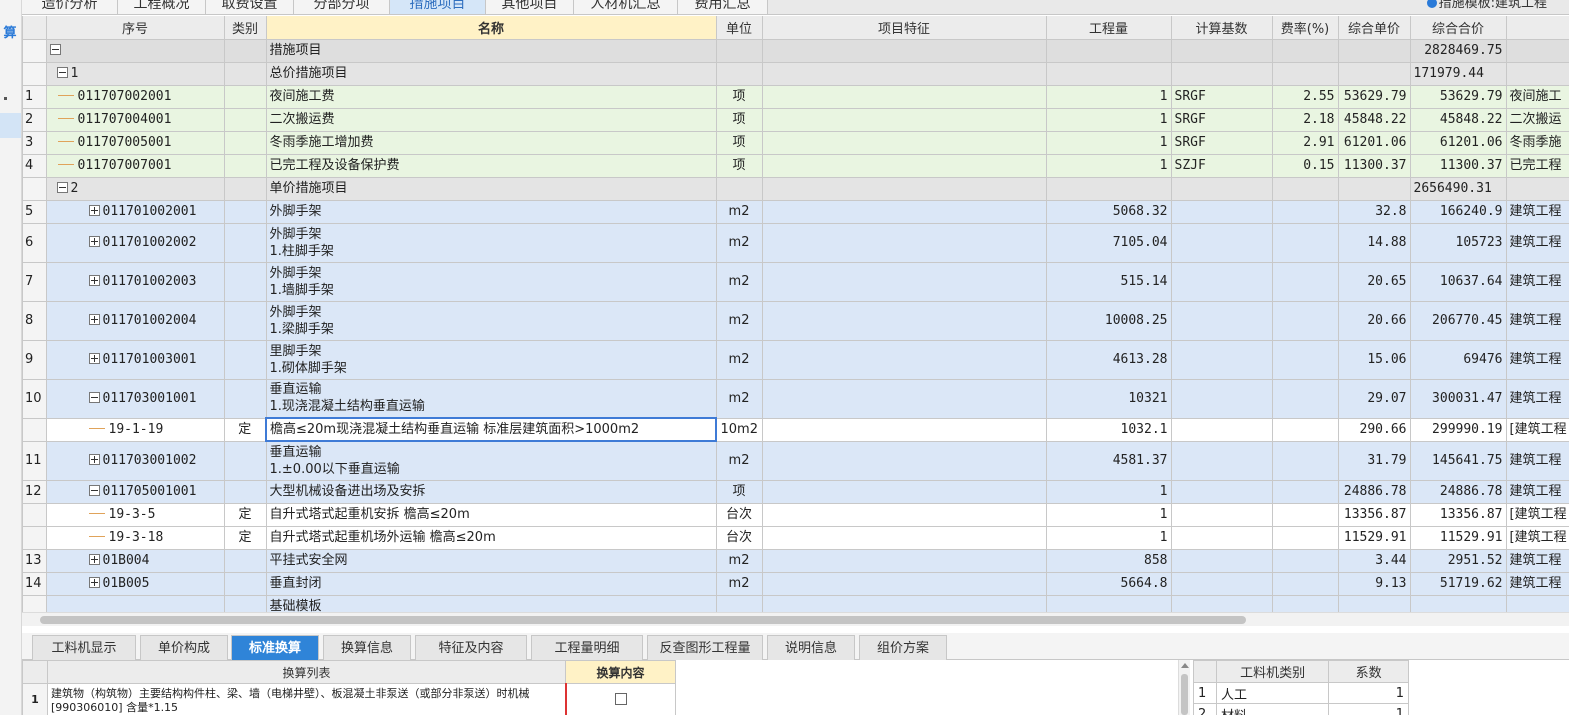 The height and width of the screenshot is (715, 1569). What do you see at coordinates (491, 561) in the screenshot?
I see `row-name: 平挂式安全网` at bounding box center [491, 561].